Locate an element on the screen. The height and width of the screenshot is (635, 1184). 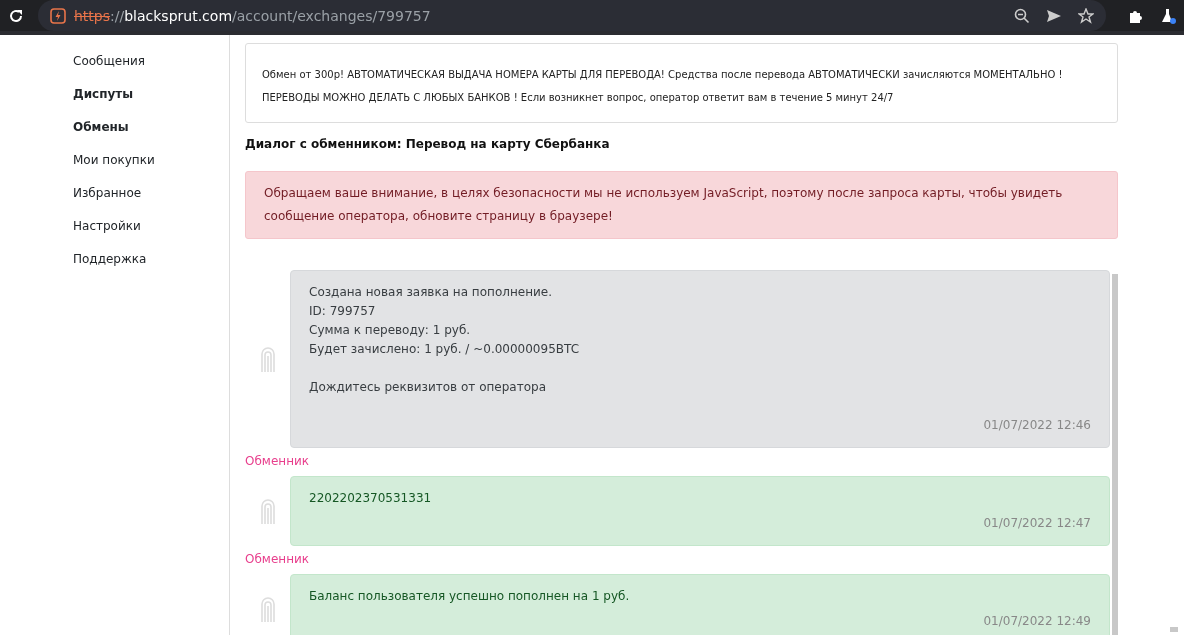
message-text: Создана новая заявка на пополнение. is located at coordinates (431, 292).